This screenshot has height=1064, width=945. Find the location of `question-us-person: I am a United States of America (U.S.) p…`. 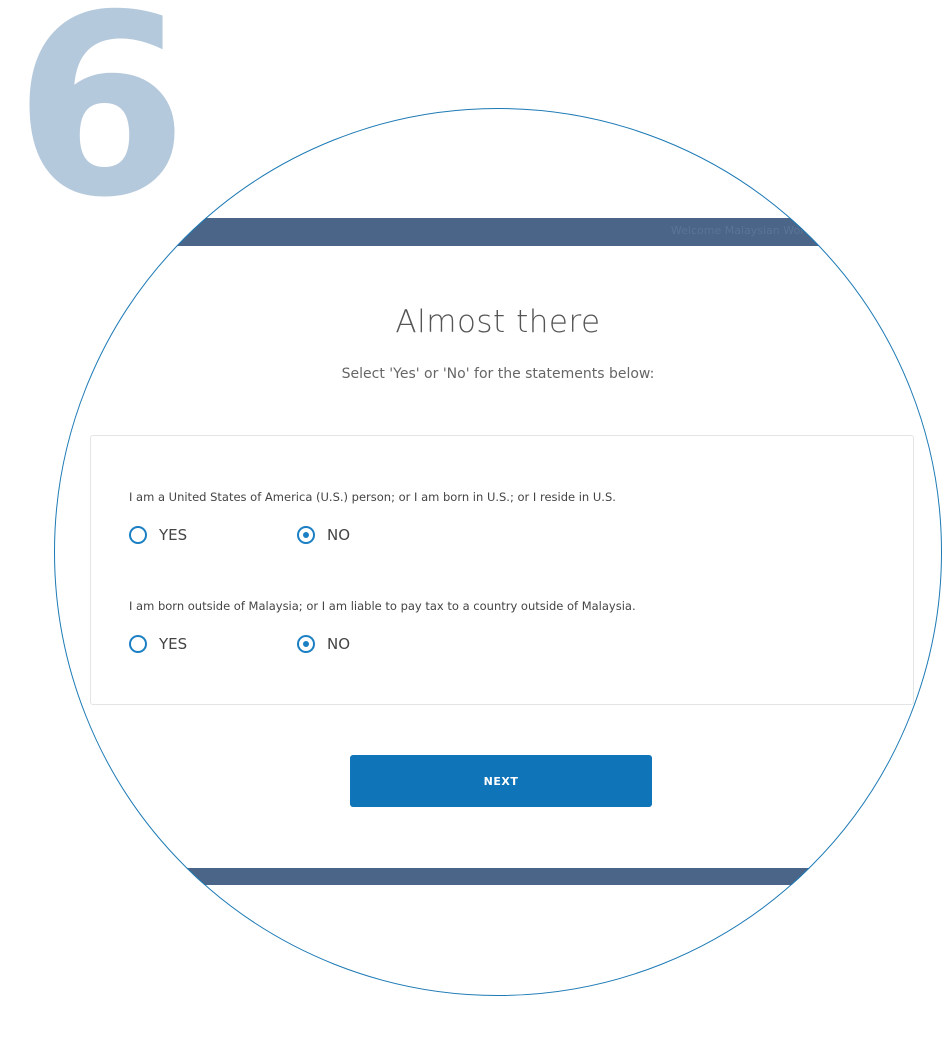

question-us-person: I am a United States of America (U.S.) p… is located at coordinates (372, 497).